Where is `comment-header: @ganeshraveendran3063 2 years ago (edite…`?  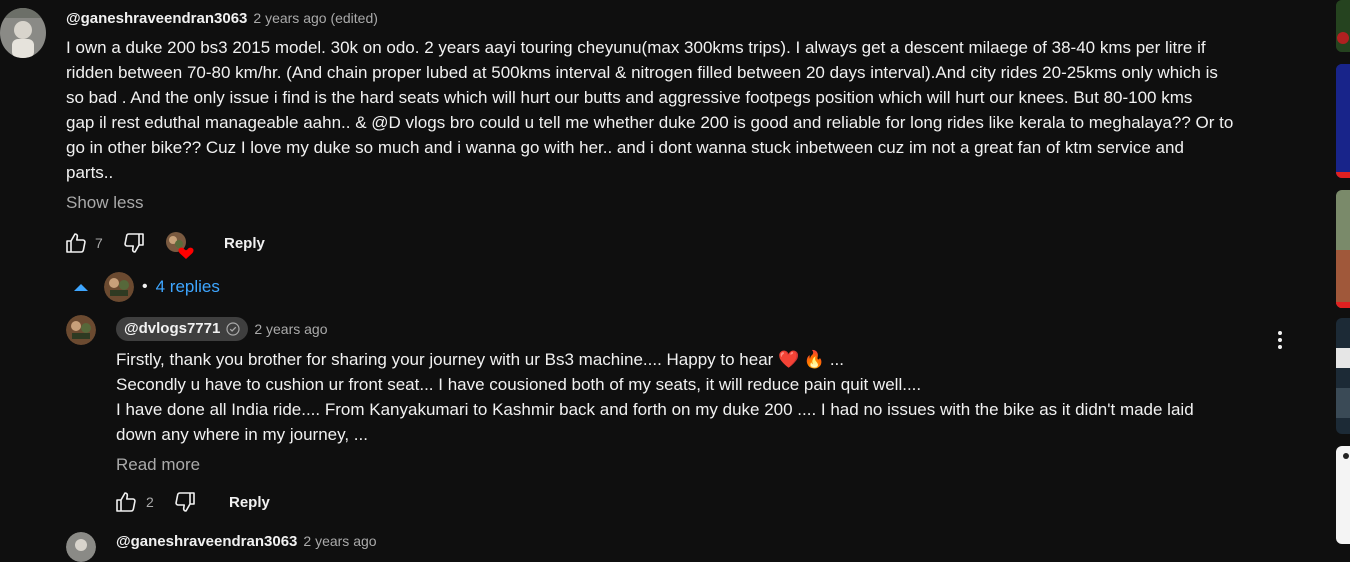
comment-header: @ganeshraveendran3063 2 years ago (edite… is located at coordinates (222, 18).